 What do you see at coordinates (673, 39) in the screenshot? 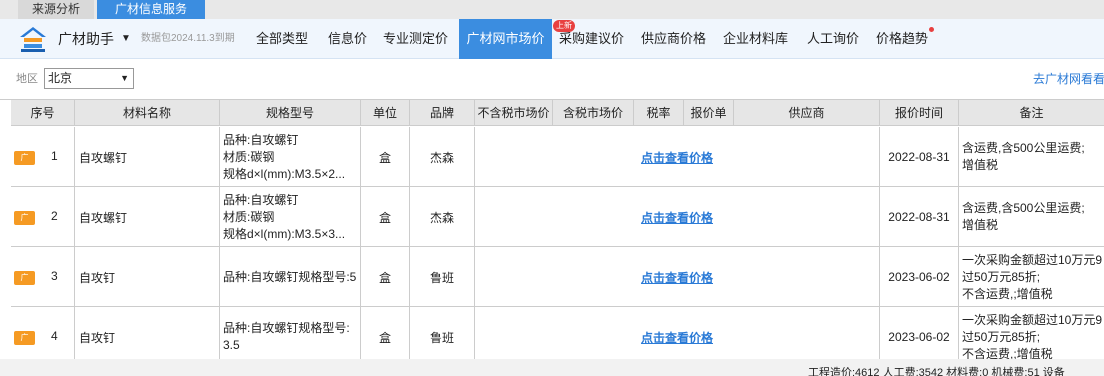
I see `nav-supplier-price: 供应商价格` at bounding box center [673, 39].